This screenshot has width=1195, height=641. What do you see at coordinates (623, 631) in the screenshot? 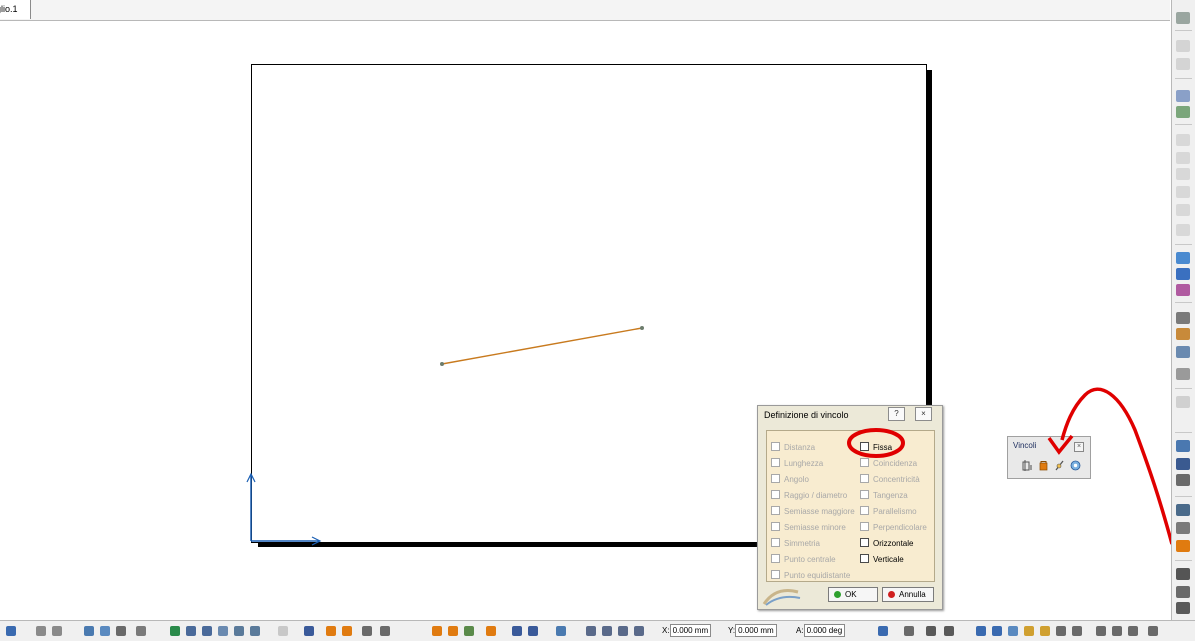
I see `grid-snap-icon` at bounding box center [623, 631].